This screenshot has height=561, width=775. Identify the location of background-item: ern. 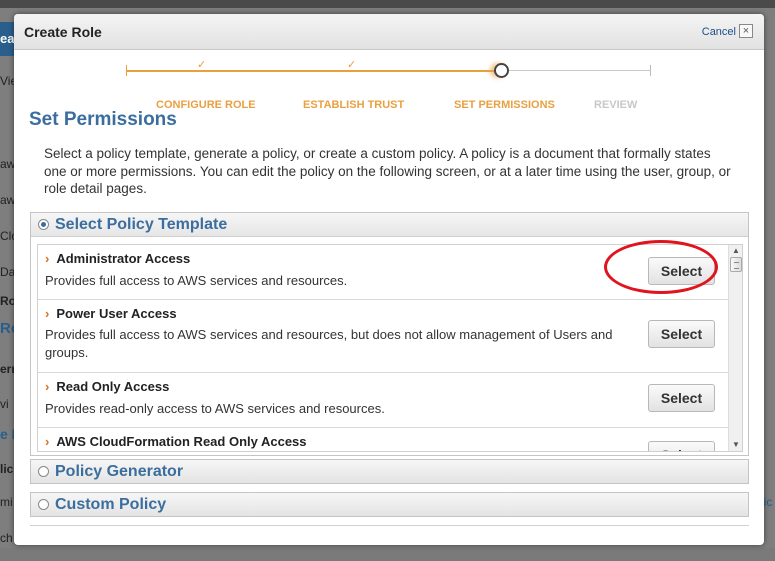
(7, 369).